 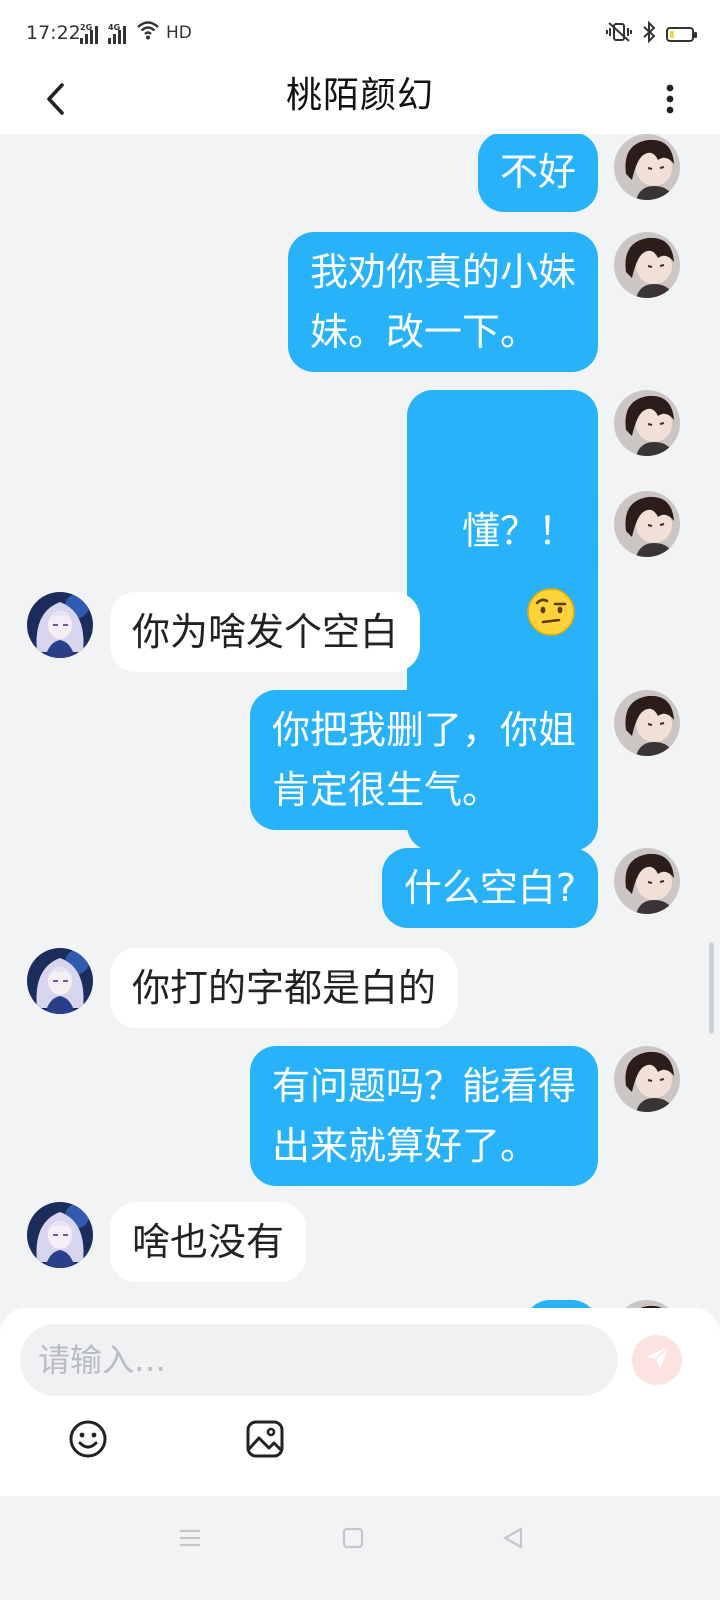 I want to click on image-button, so click(x=265, y=1441).